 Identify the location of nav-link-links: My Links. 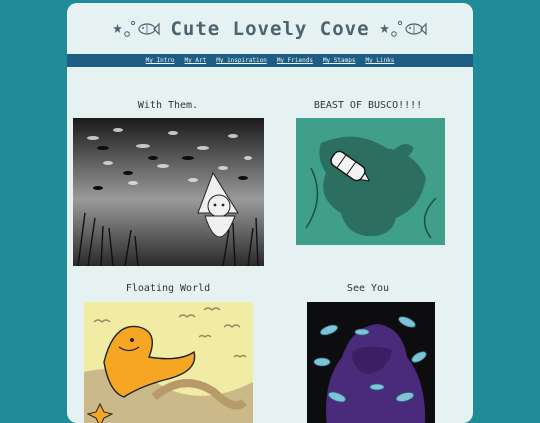
(379, 60).